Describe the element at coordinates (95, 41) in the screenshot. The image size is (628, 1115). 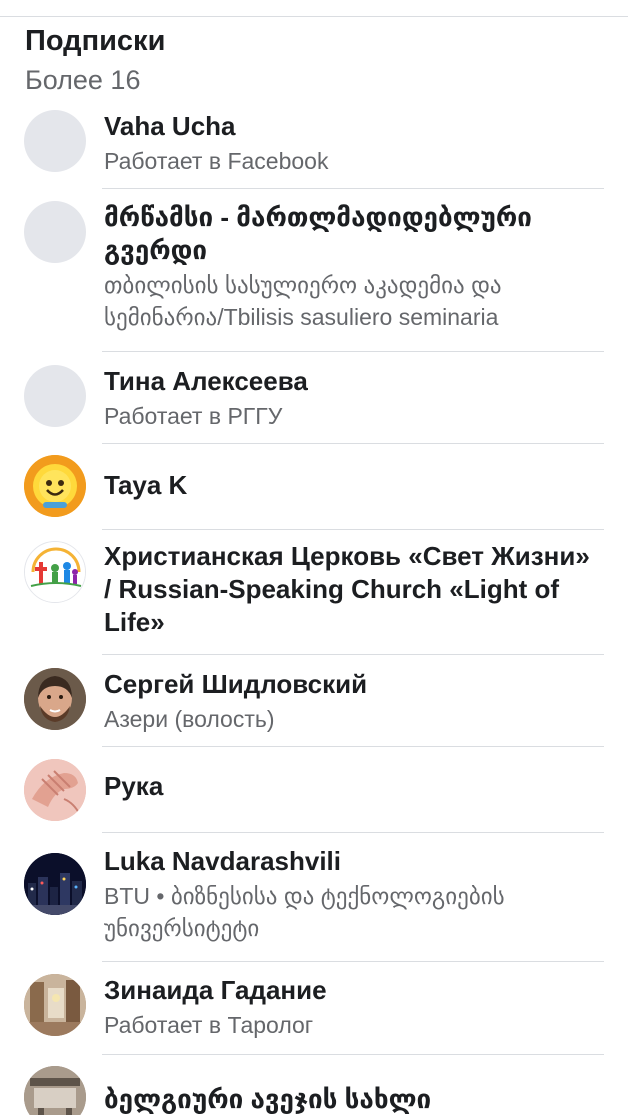
I see `section-title: Подписки` at that location.